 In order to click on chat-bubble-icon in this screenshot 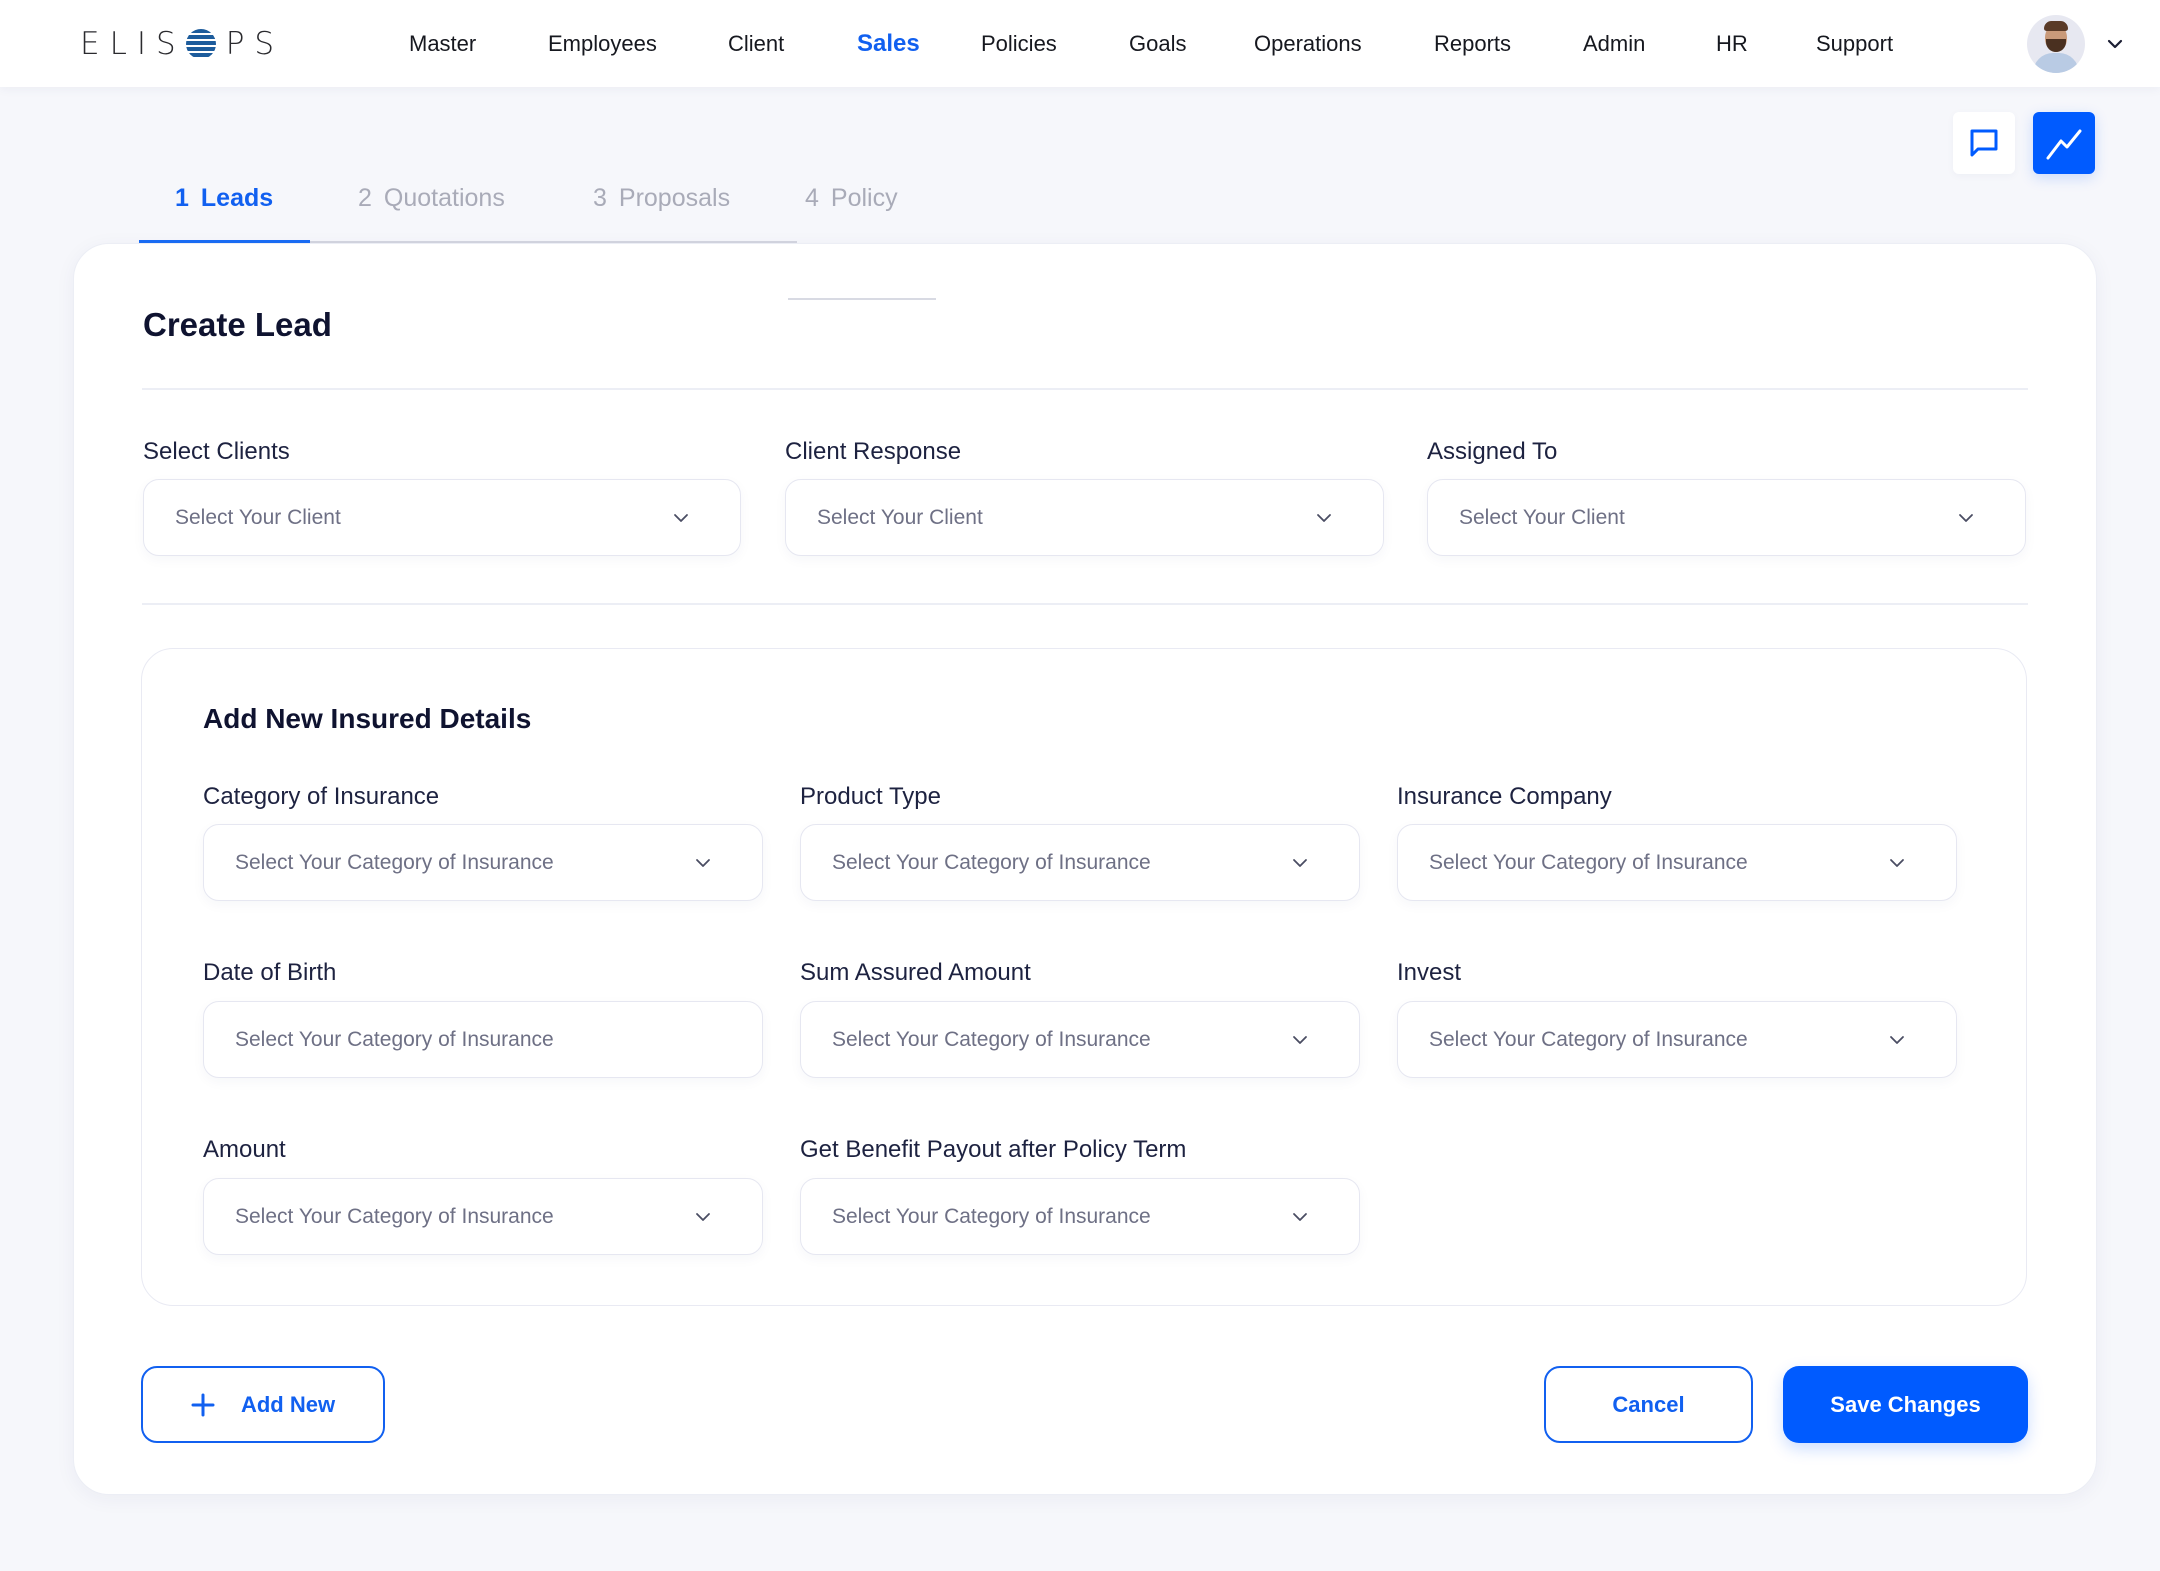, I will do `click(1984, 143)`.